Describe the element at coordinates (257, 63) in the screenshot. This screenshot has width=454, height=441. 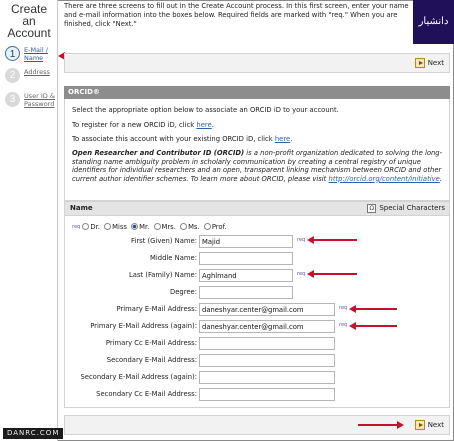
I see `top-nav-bar: Next` at that location.